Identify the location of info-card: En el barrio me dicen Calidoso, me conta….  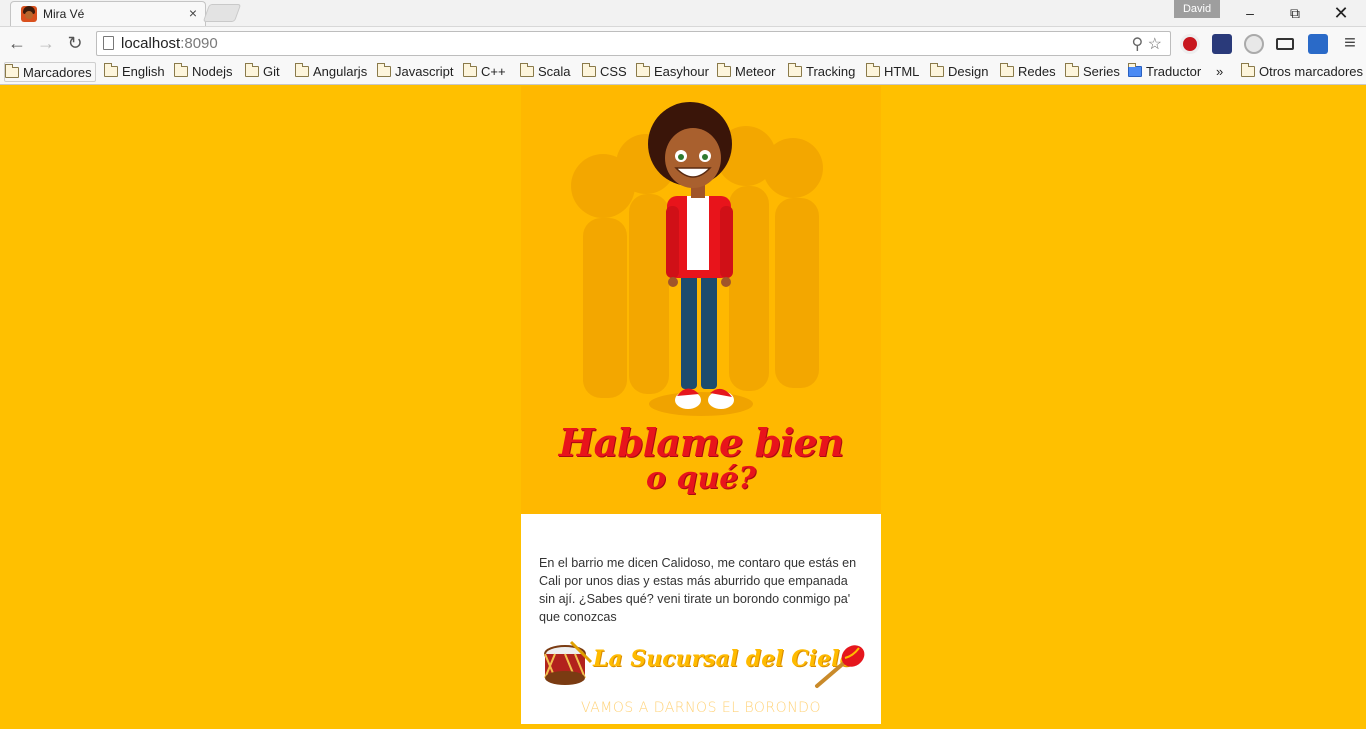
(701, 619).